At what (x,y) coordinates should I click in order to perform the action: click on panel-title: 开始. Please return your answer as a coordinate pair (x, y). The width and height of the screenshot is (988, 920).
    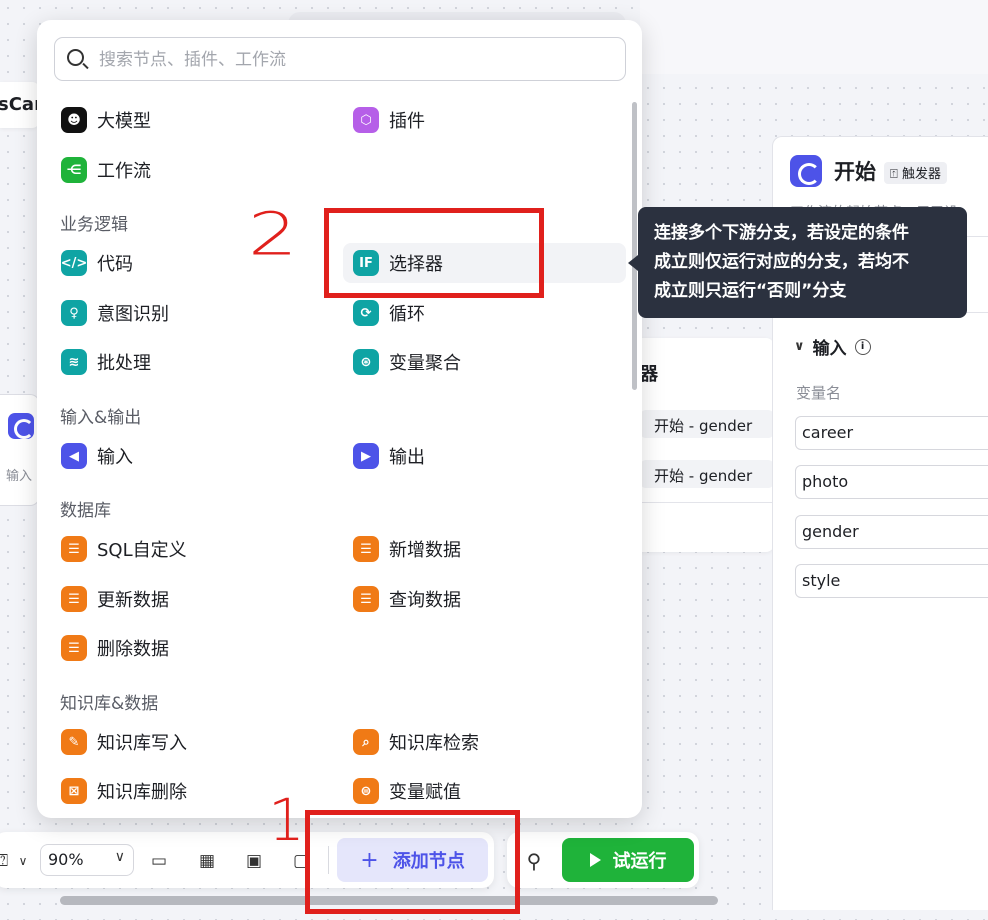
    Looking at the image, I should click on (855, 172).